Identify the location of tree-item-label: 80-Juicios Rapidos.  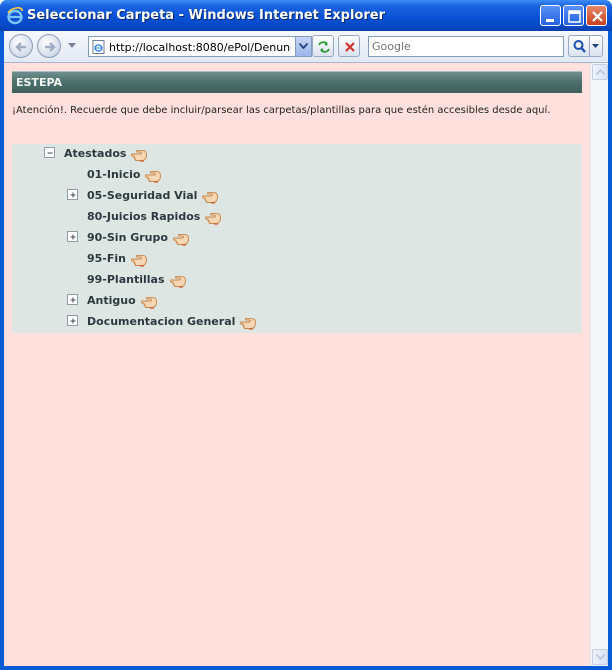
(143, 216).